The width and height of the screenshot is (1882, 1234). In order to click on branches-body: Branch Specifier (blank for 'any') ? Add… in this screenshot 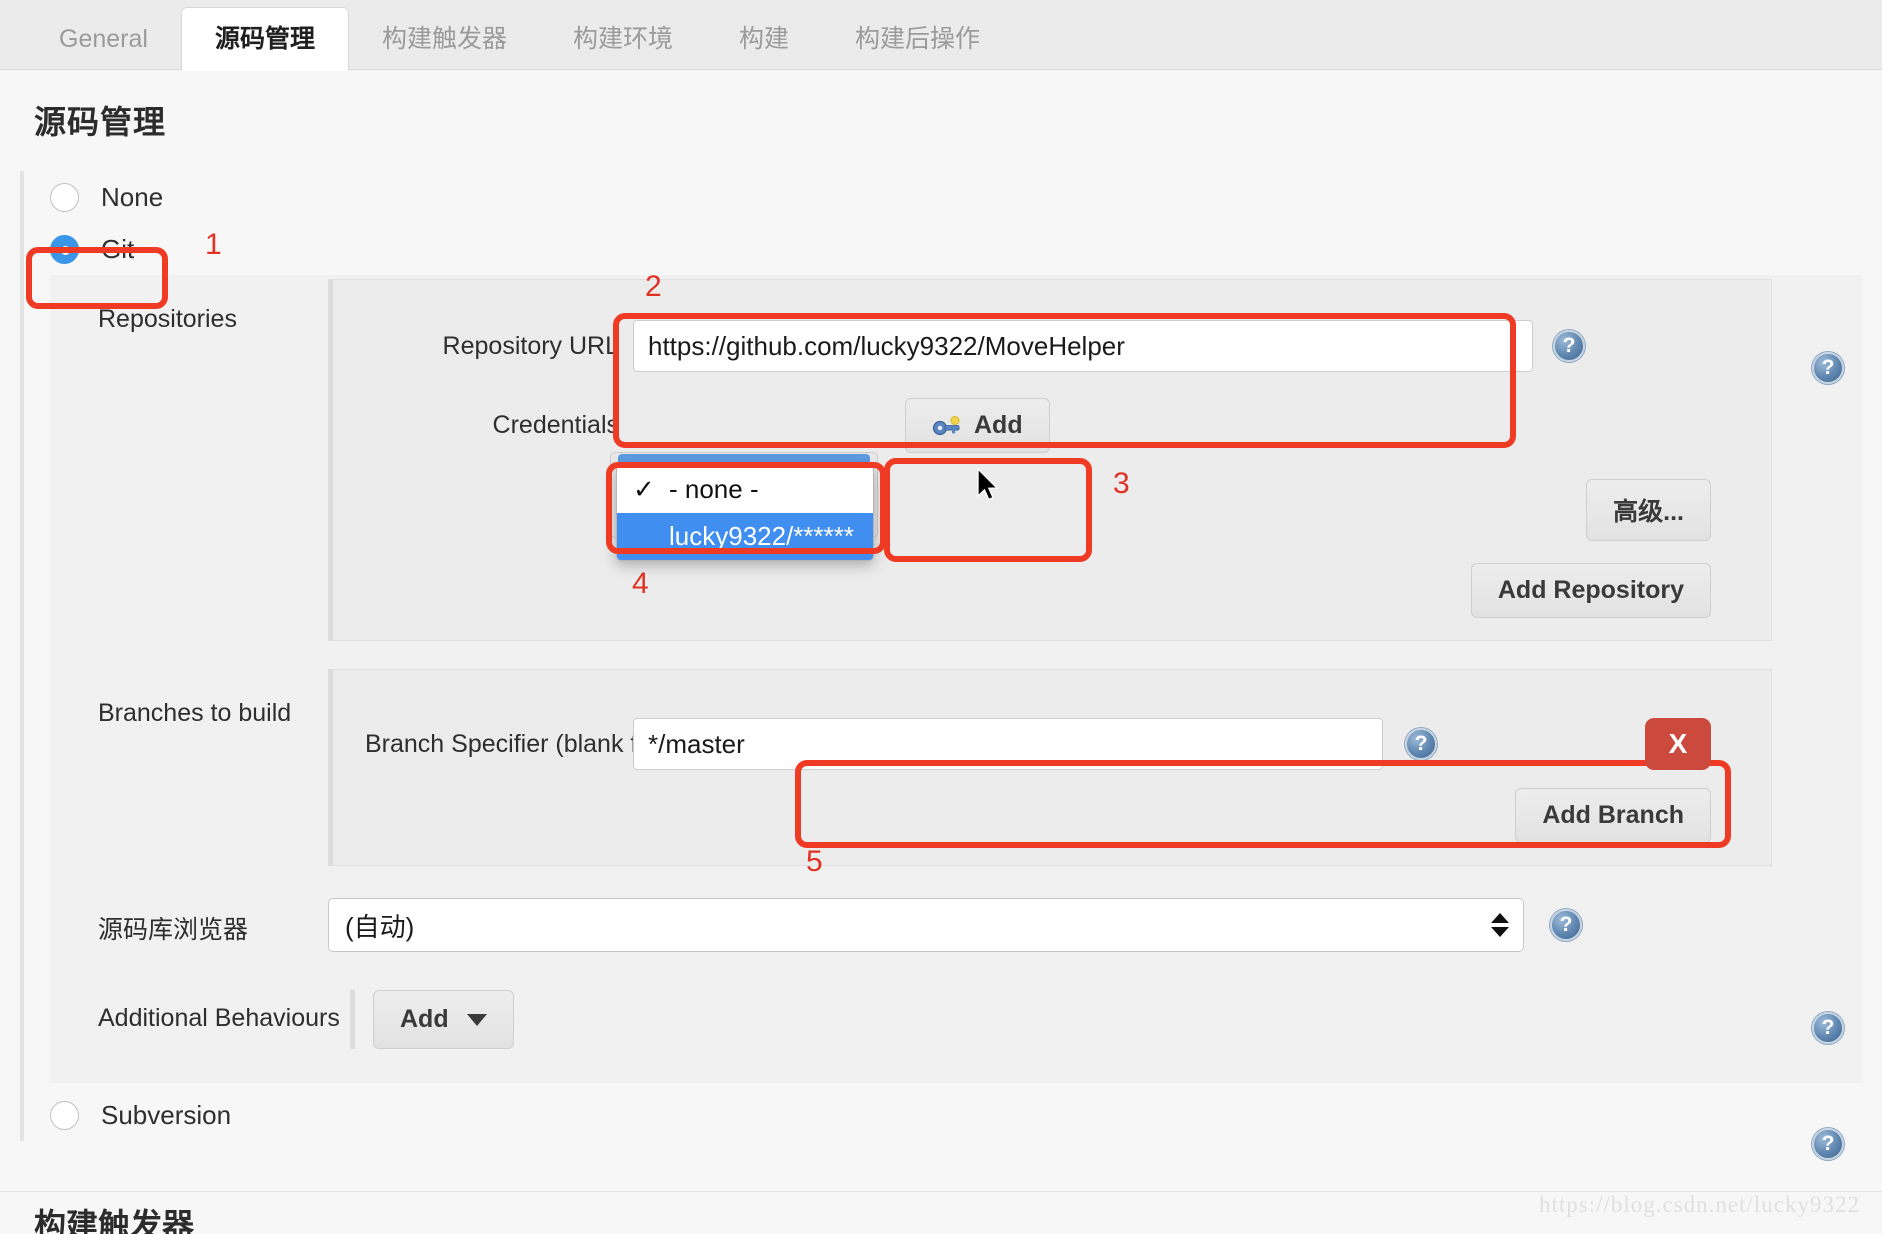, I will do `click(1095, 767)`.